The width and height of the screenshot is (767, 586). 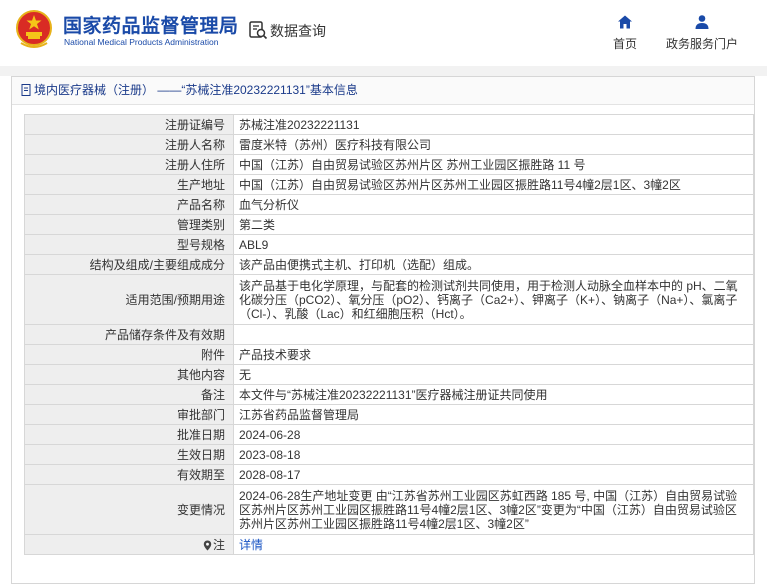 I want to click on table-row: 附件 产品技术要求, so click(x=389, y=354).